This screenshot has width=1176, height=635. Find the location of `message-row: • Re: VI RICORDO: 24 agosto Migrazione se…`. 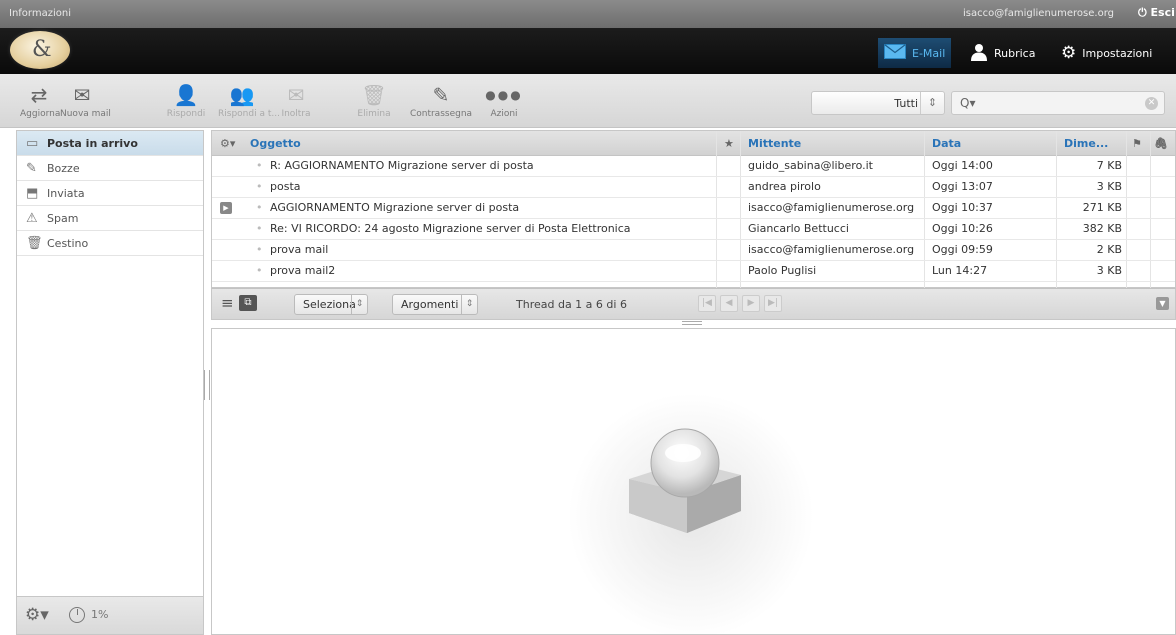

message-row: • Re: VI RICORDO: 24 agosto Migrazione se… is located at coordinates (693, 229).